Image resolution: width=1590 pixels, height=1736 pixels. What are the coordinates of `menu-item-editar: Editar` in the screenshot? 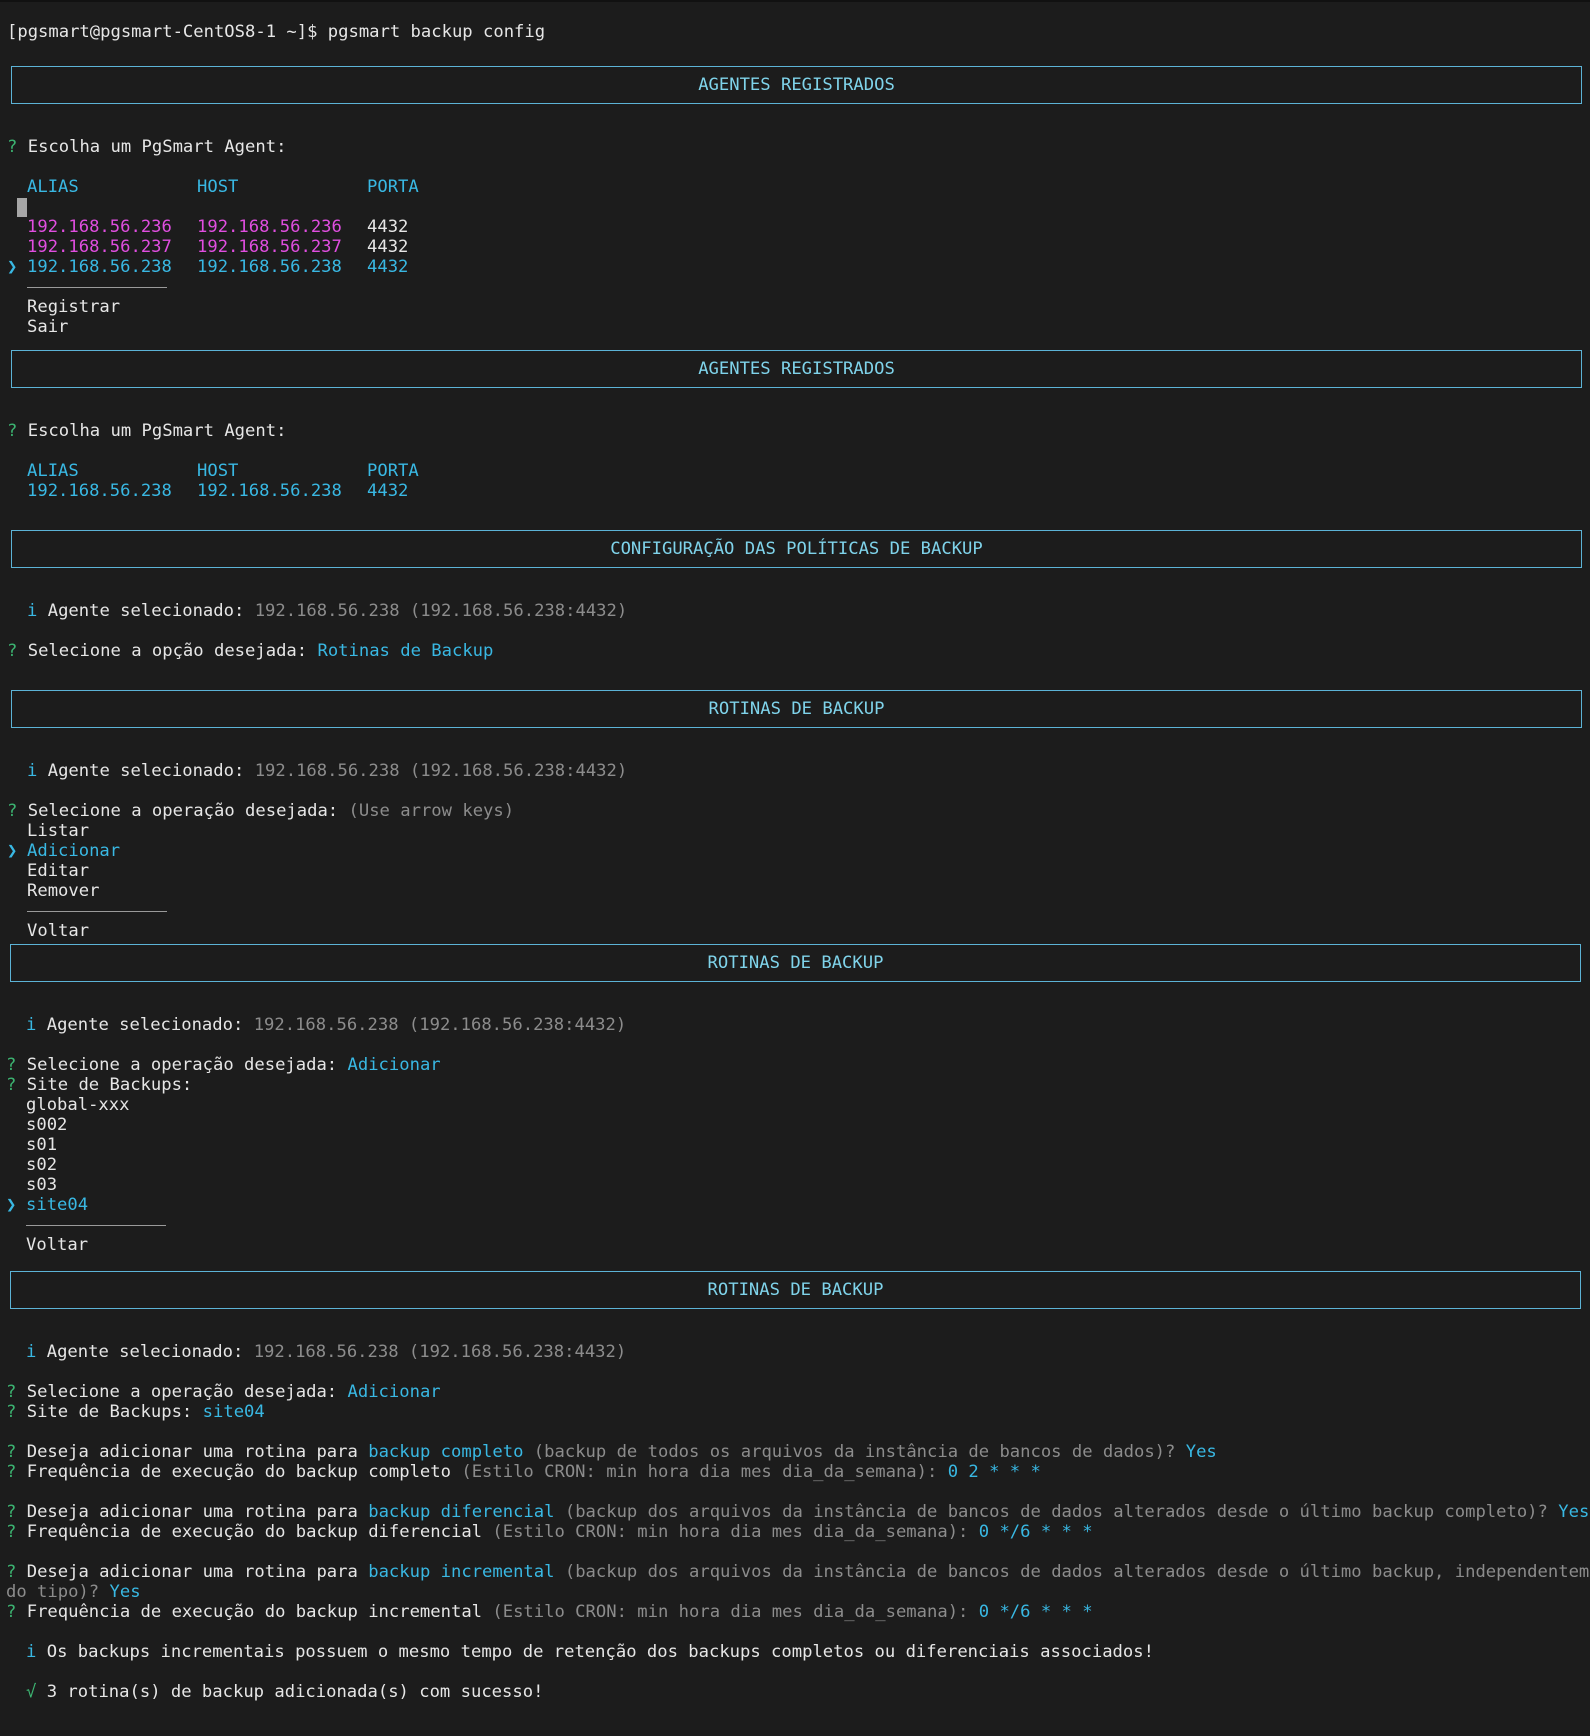 It's located at (58, 871).